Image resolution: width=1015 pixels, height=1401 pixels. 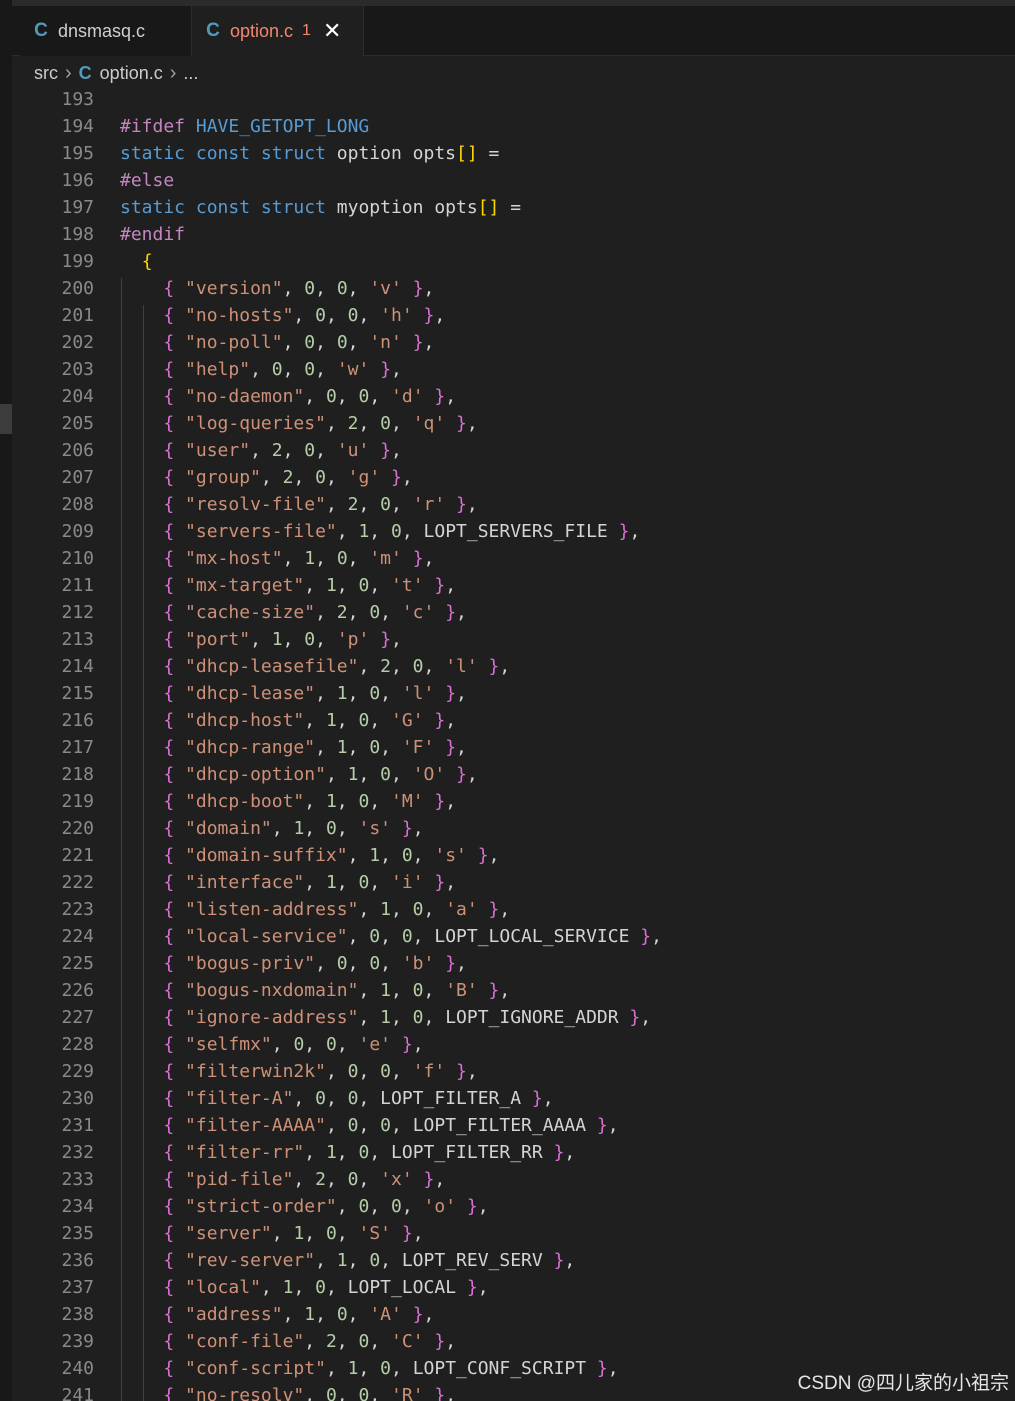 What do you see at coordinates (513, 342) in the screenshot?
I see `code-line: 202 { "no-poll", 0, 0, 'n' },` at bounding box center [513, 342].